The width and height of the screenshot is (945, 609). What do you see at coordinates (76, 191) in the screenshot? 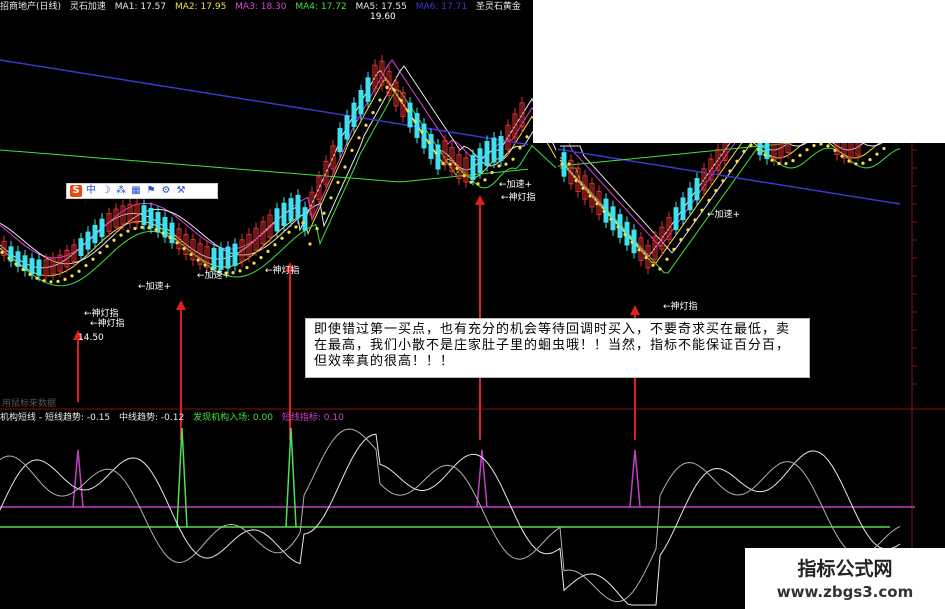
I see `sogou-icon: S` at bounding box center [76, 191].